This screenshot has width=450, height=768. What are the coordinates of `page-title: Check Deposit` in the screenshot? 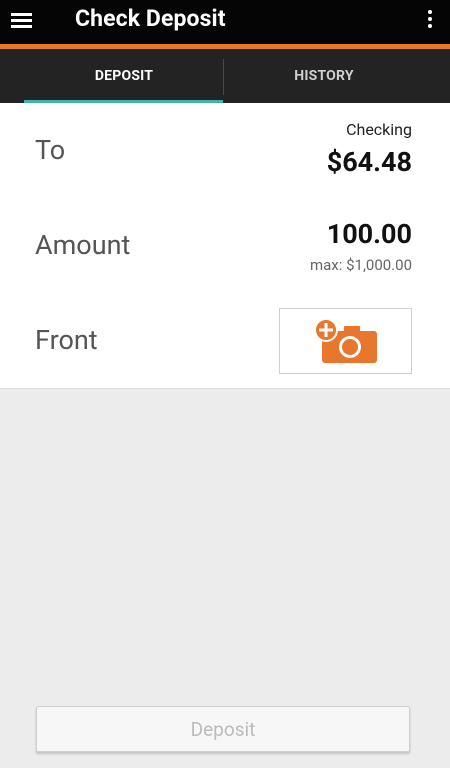 It's located at (150, 18).